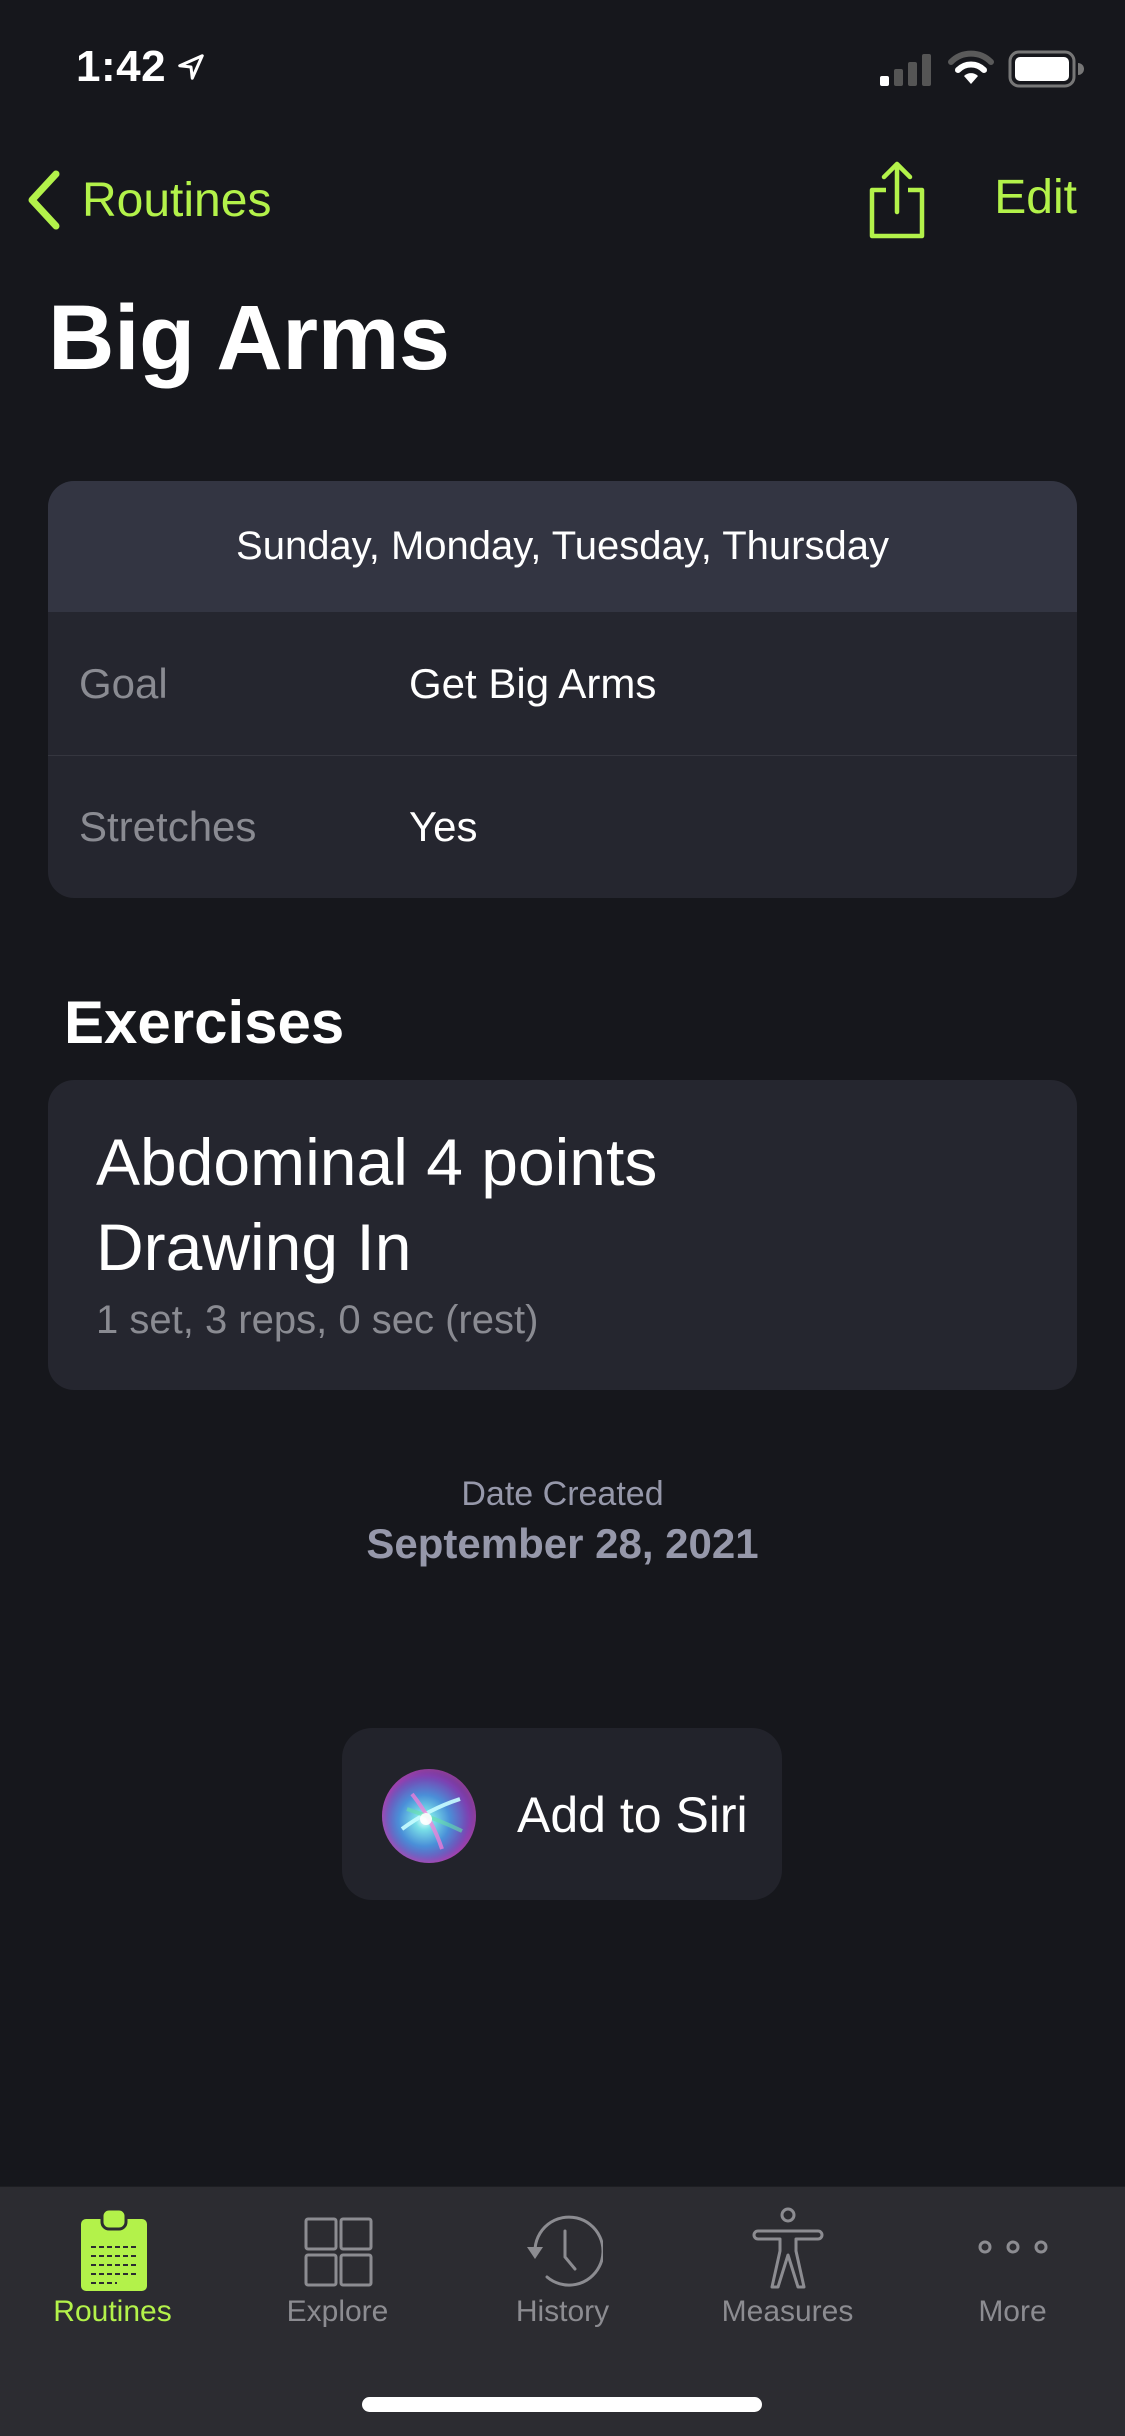  I want to click on tab-history: History, so click(562, 2267).